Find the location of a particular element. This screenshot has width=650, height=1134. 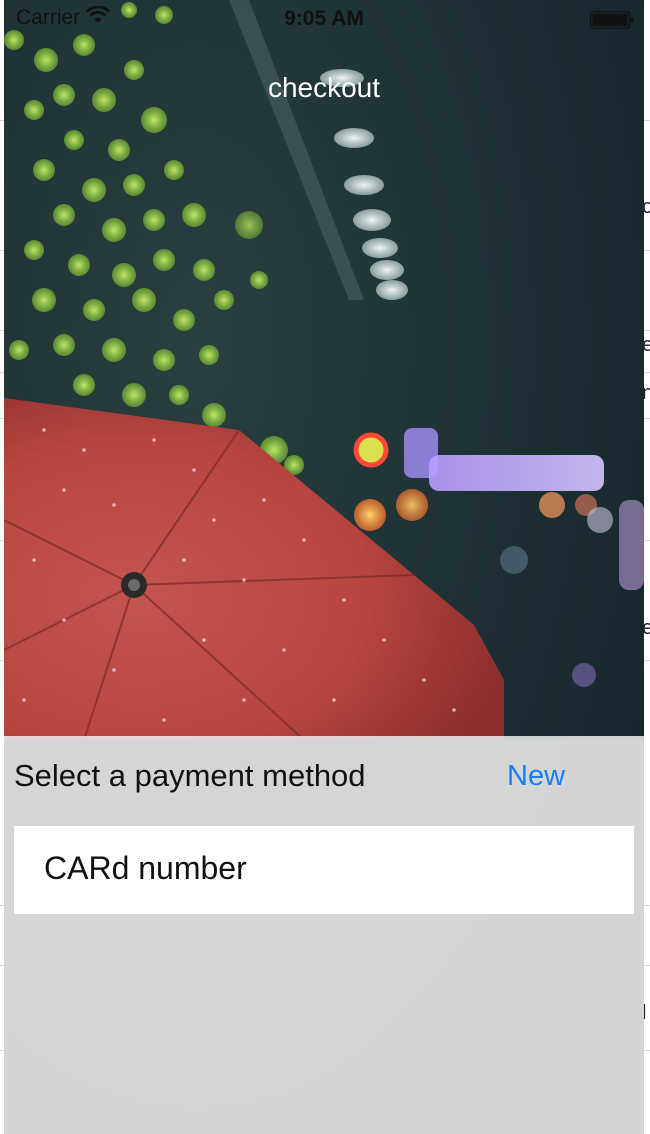

card-number-row: CARd number is located at coordinates (324, 870).